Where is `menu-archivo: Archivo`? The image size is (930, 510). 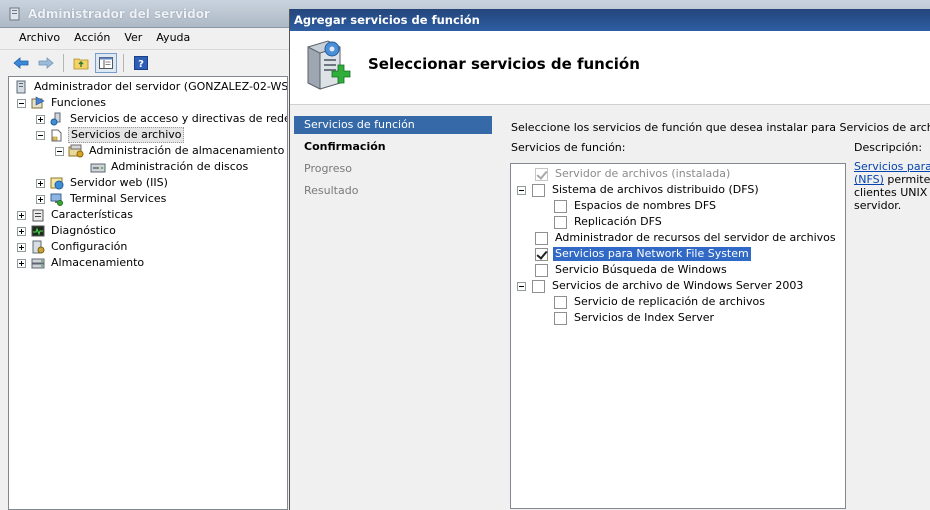 menu-archivo: Archivo is located at coordinates (39, 38).